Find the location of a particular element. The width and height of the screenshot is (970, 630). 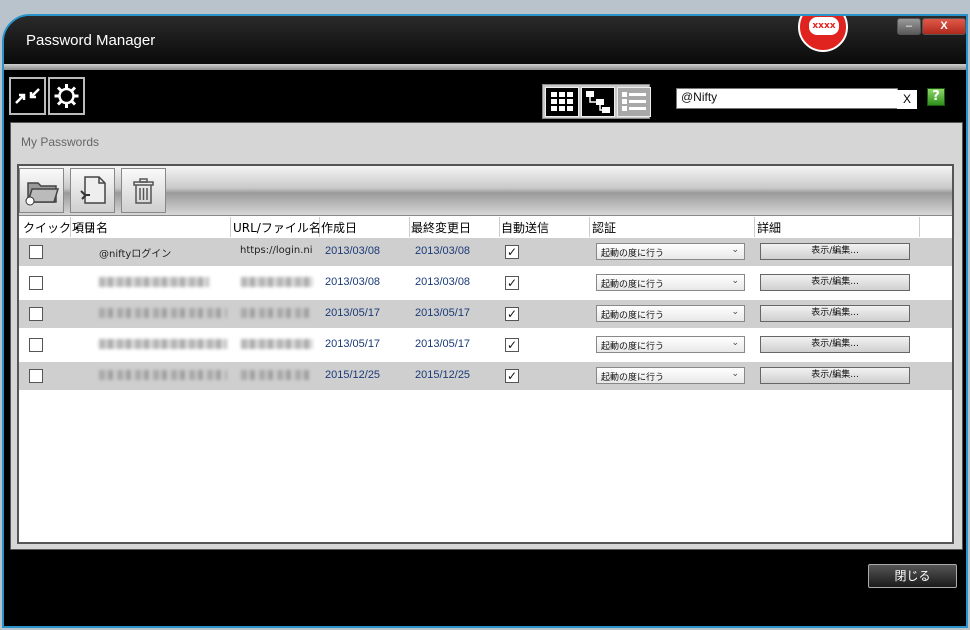

minimize-button: – is located at coordinates (909, 26).